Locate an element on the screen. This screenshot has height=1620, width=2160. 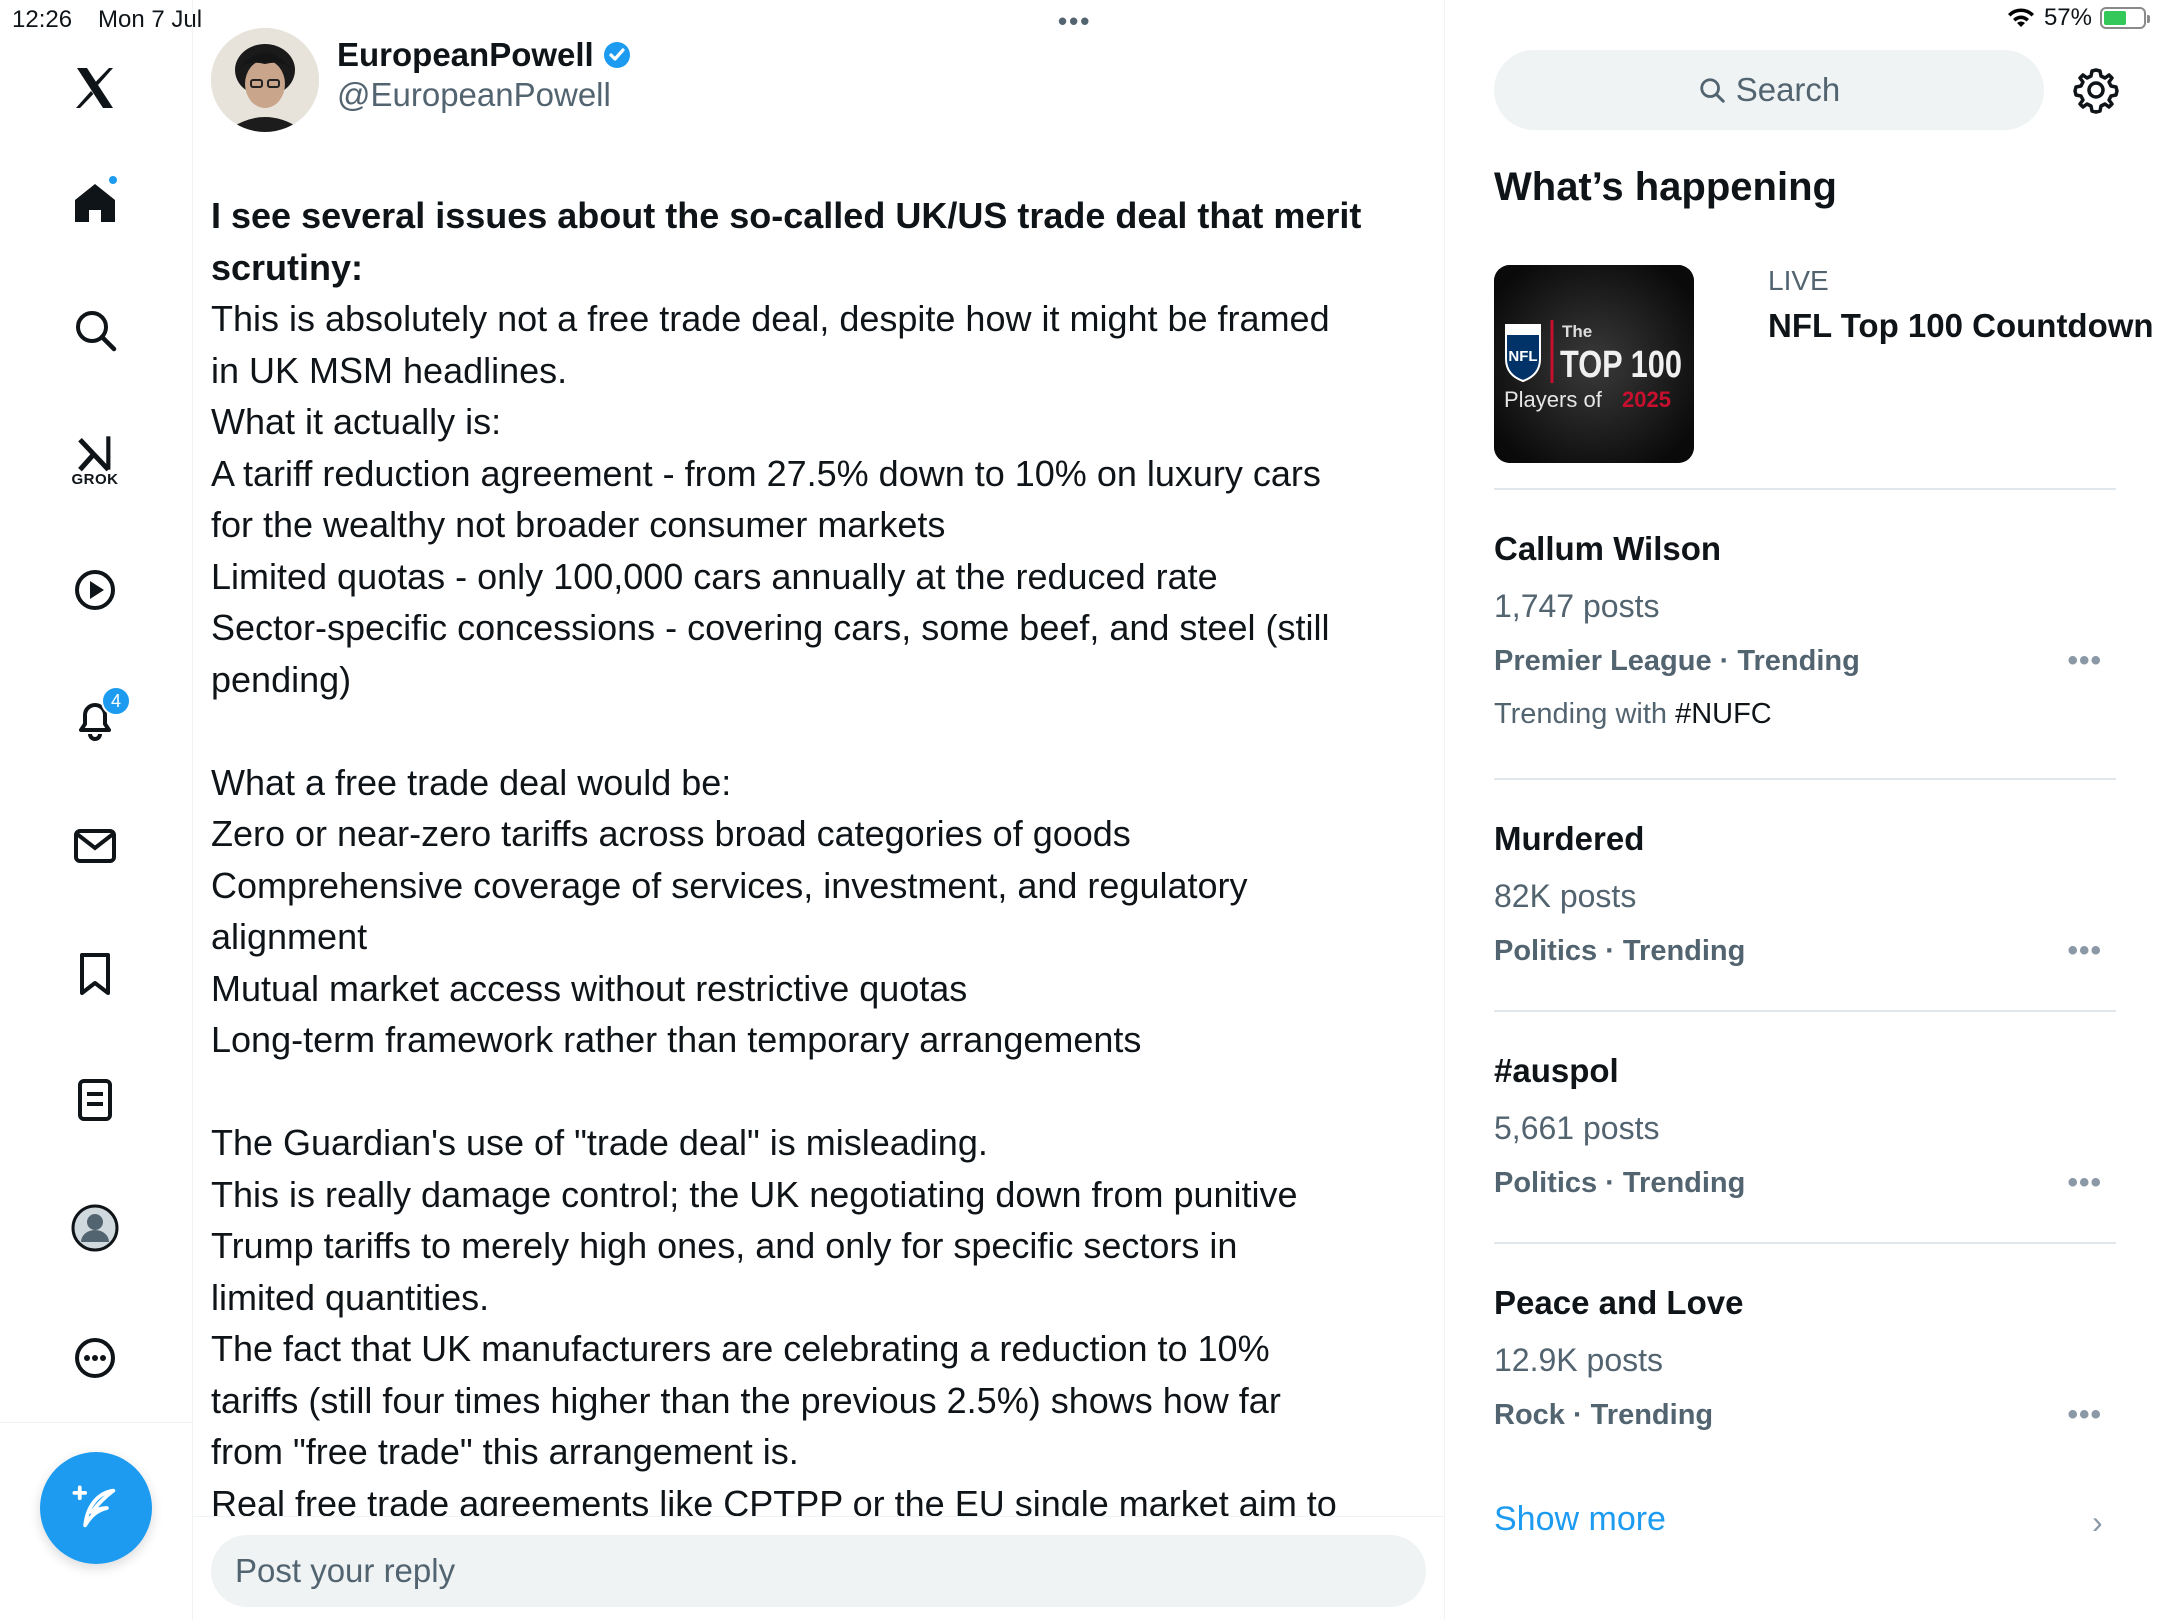
trend-category: Rock · Trending is located at coordinates (1604, 1415).